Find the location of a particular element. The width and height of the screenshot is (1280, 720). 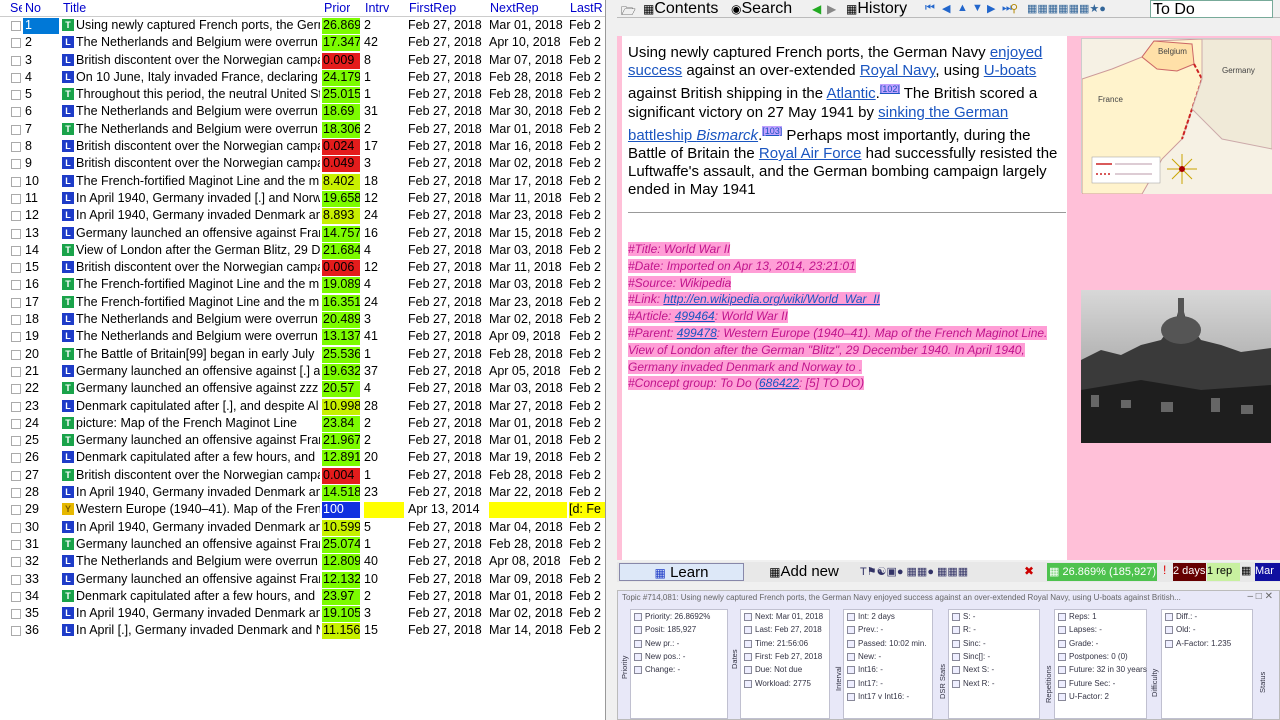

col-last-header: LastR is located at coordinates (586, 8).